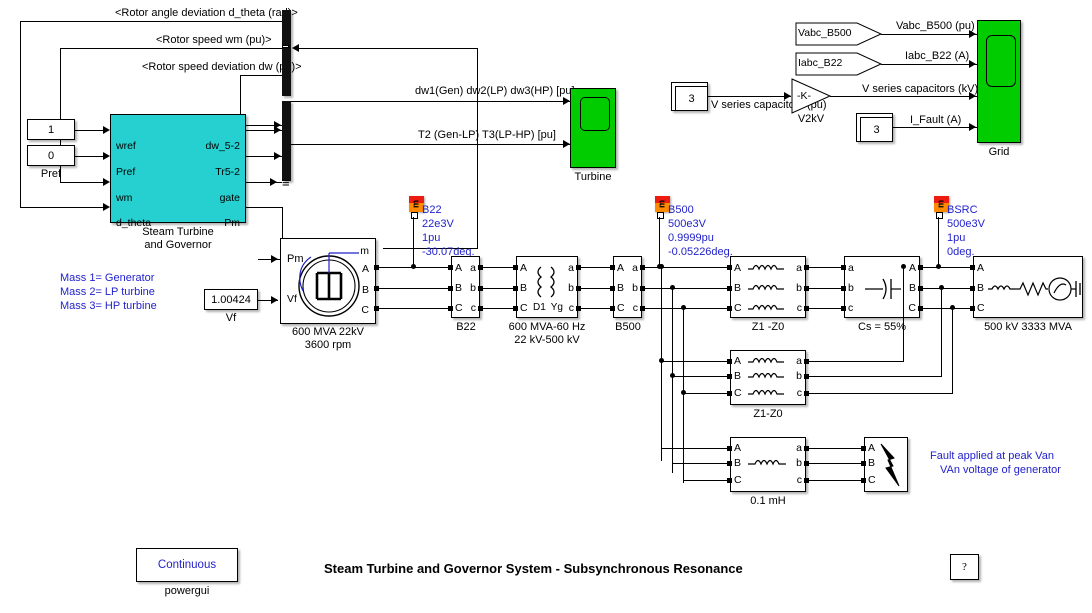  I want to click on b500-port-A: A, so click(621, 268).